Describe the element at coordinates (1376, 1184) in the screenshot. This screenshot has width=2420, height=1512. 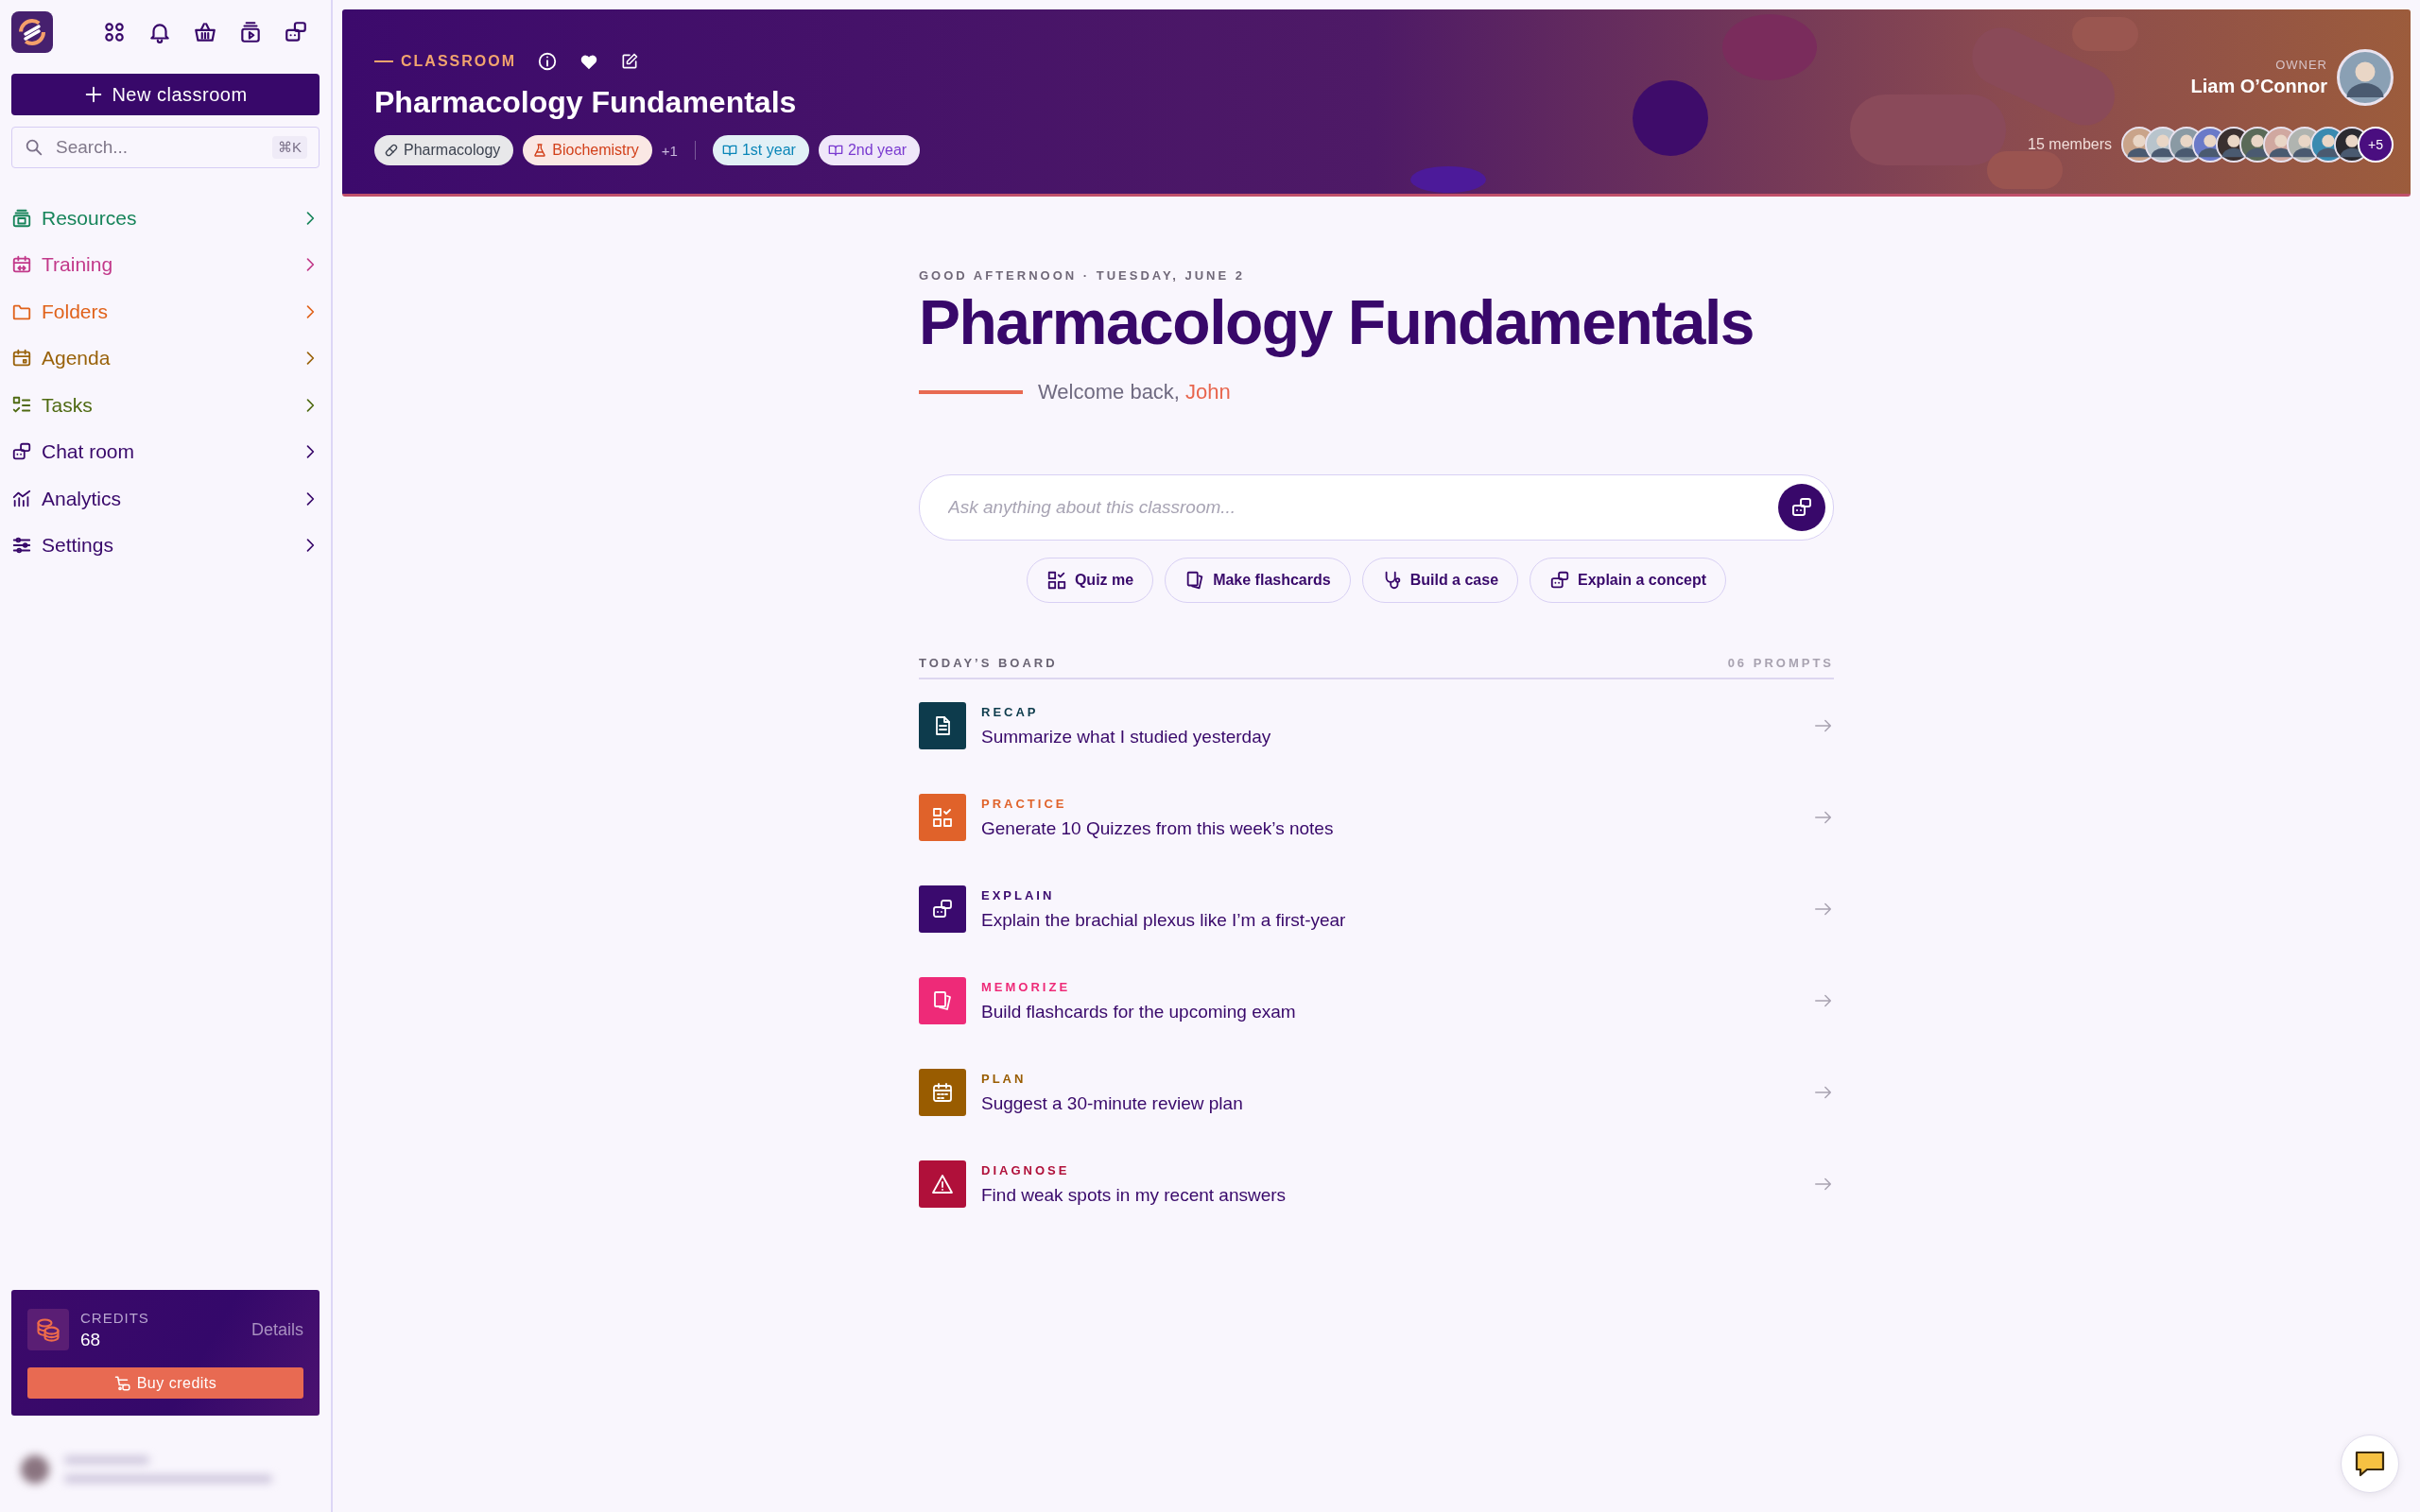
I see `prompt-row: DIAGNOSE Find weak spots in my recent answers` at that location.